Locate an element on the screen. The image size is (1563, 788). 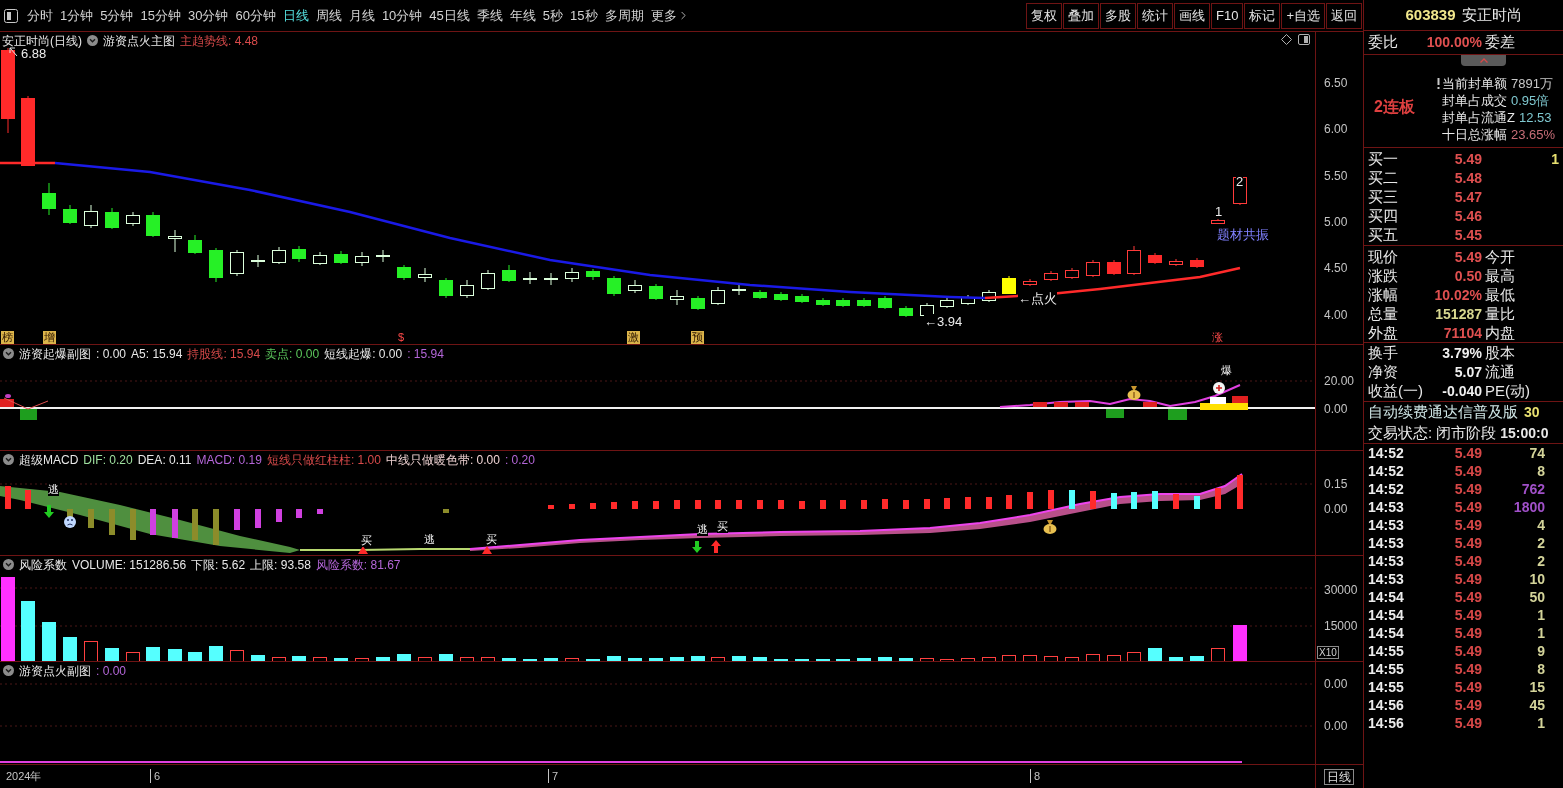
field-label: 最低 is located at coordinates (1500, 295).